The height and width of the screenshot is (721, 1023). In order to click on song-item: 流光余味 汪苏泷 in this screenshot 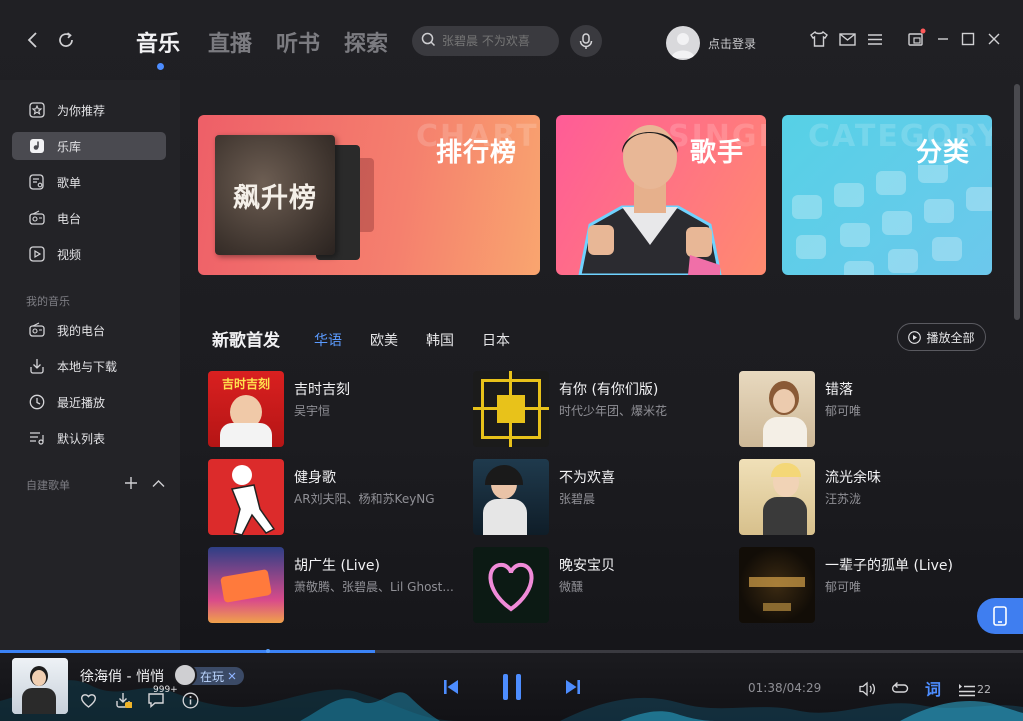, I will do `click(864, 497)`.